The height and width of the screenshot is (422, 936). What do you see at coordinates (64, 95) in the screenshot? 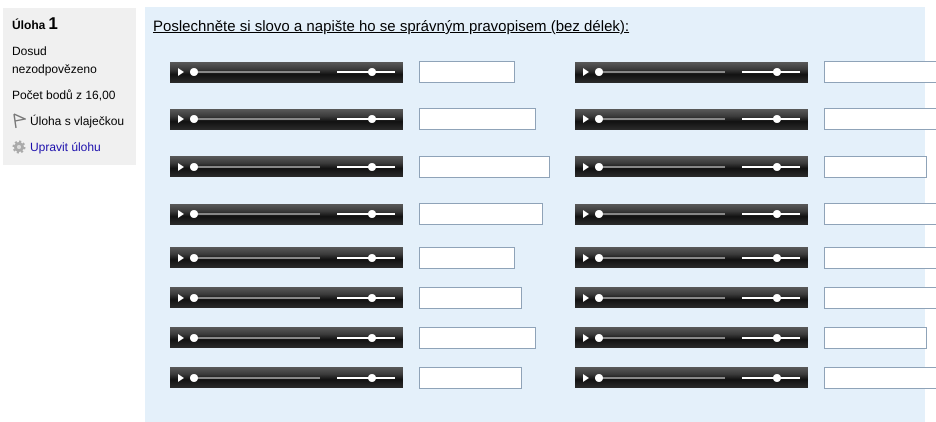
I see `points-text: Počet bodů z 16,00` at bounding box center [64, 95].